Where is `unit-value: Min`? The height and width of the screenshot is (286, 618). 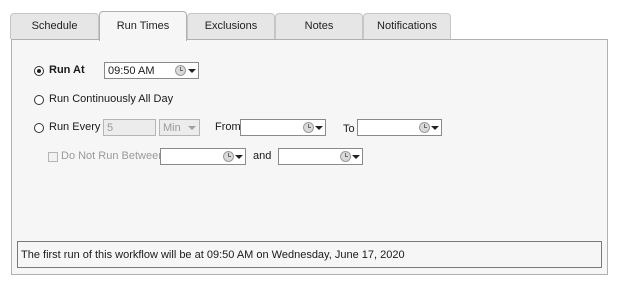 unit-value: Min is located at coordinates (172, 128).